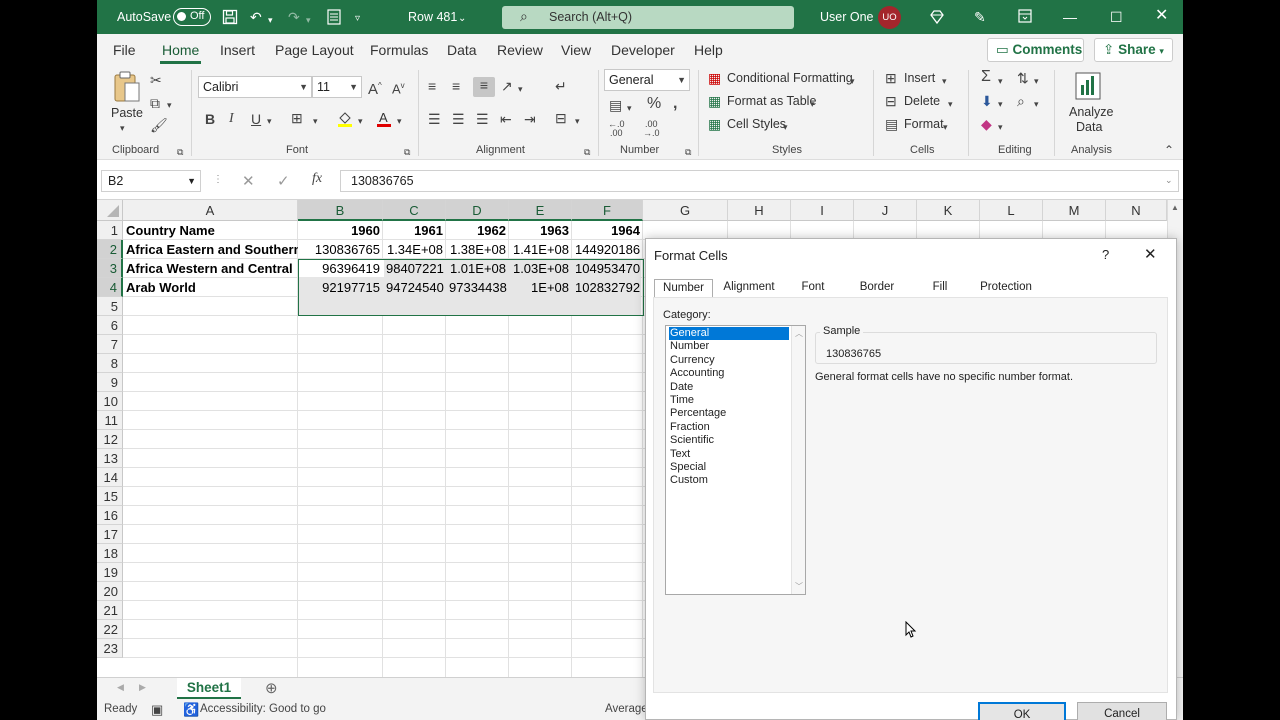  Describe the element at coordinates (540, 230) in the screenshot. I see `cell: 1963` at that location.